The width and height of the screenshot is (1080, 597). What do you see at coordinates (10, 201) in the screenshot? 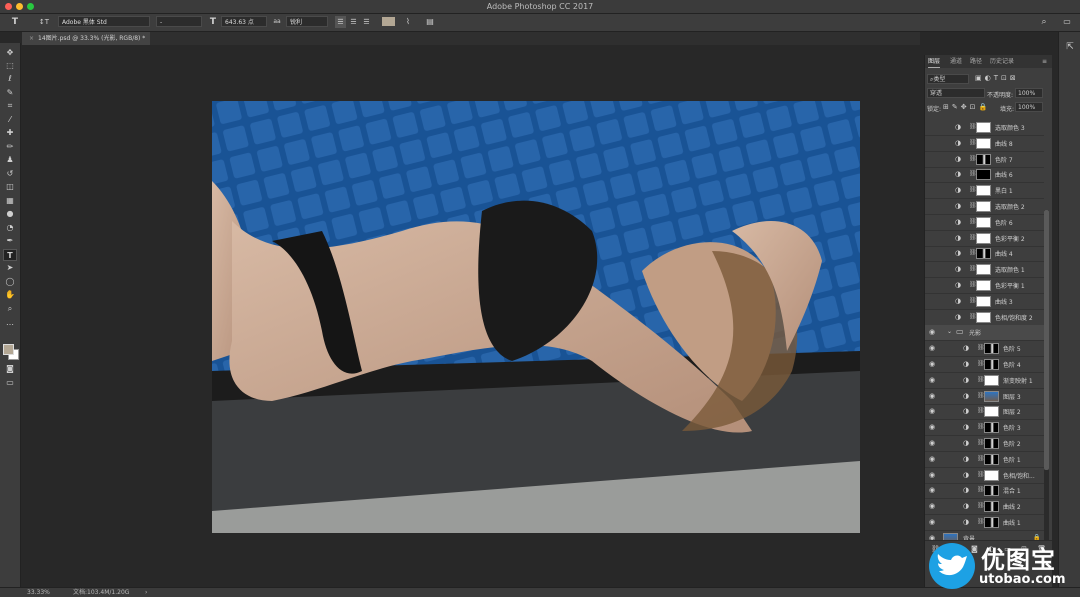
I see `gradient-tool-icon: ▦` at bounding box center [10, 201].